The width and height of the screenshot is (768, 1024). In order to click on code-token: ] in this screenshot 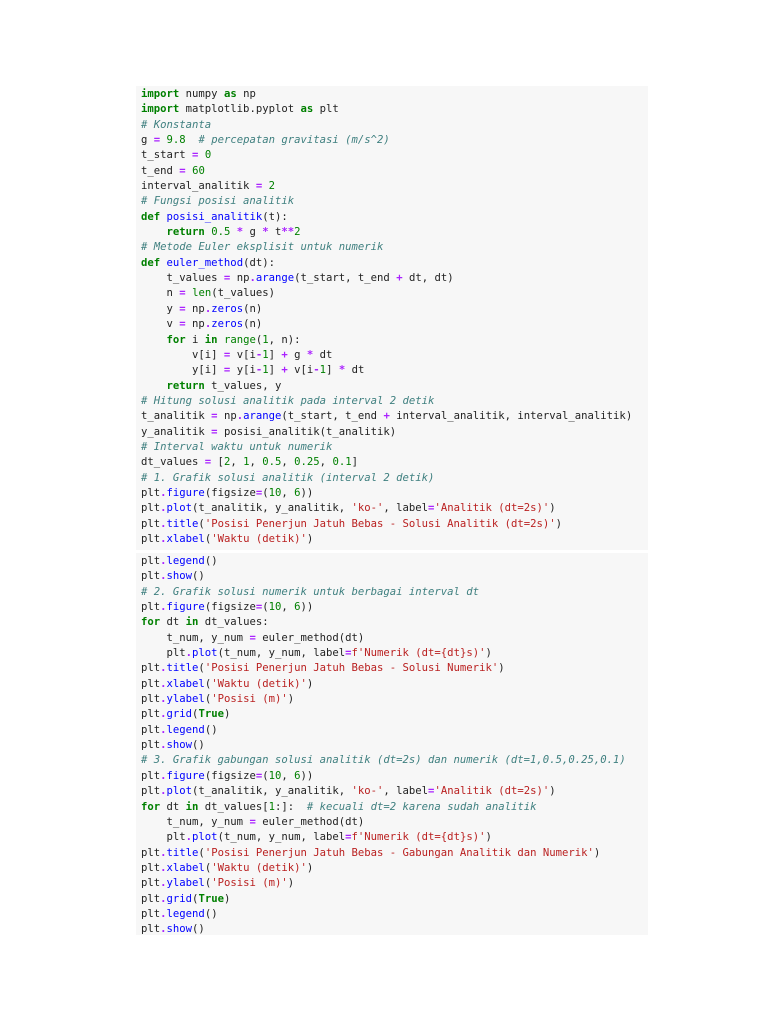, I will do `click(354, 462)`.